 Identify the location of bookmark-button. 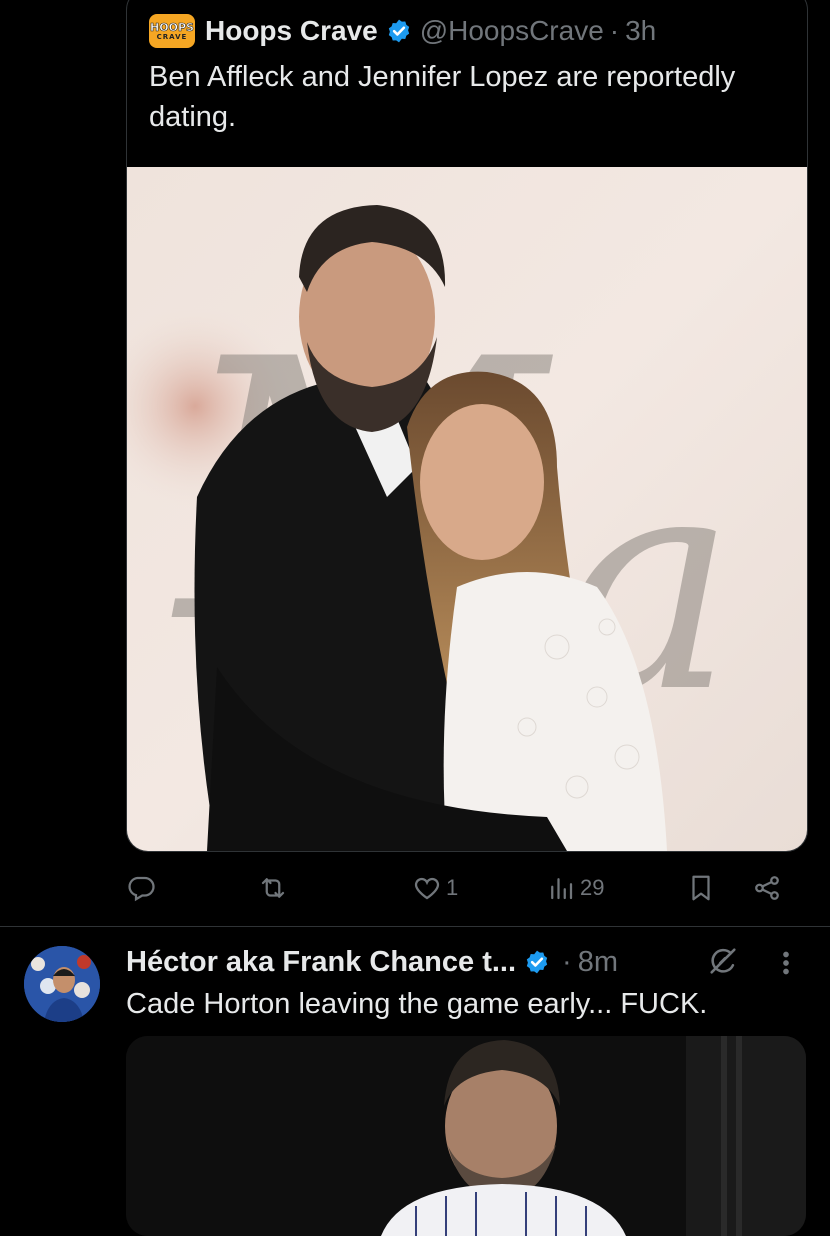
(701, 888).